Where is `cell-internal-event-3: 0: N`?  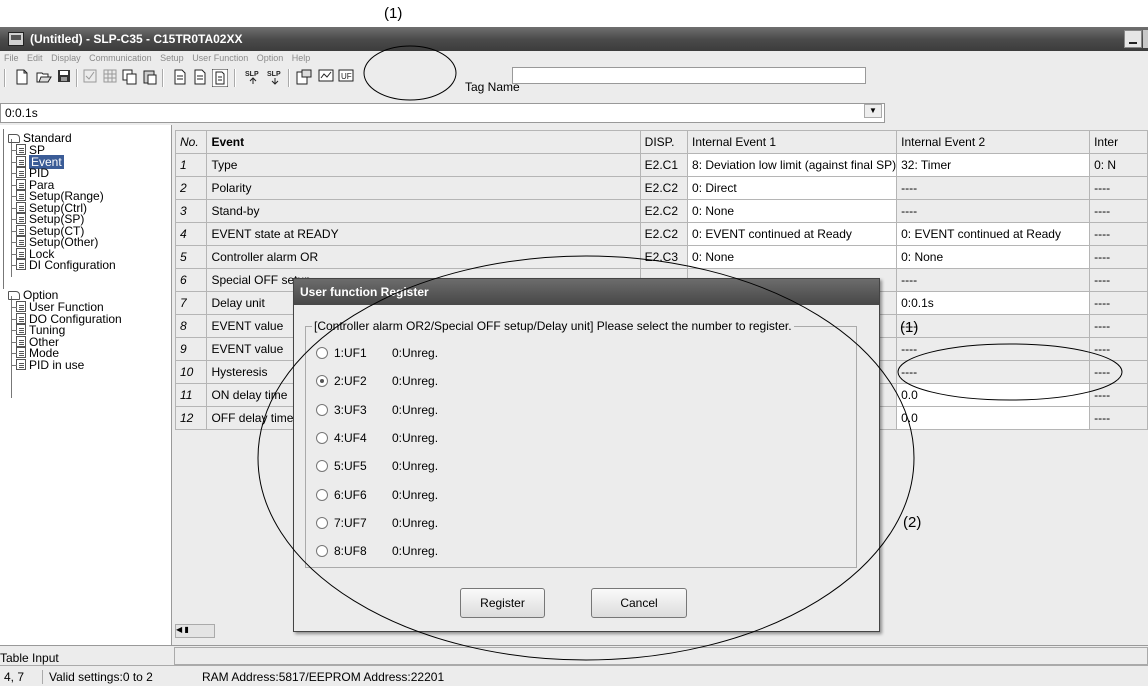
cell-internal-event-3: 0: N is located at coordinates (1118, 165).